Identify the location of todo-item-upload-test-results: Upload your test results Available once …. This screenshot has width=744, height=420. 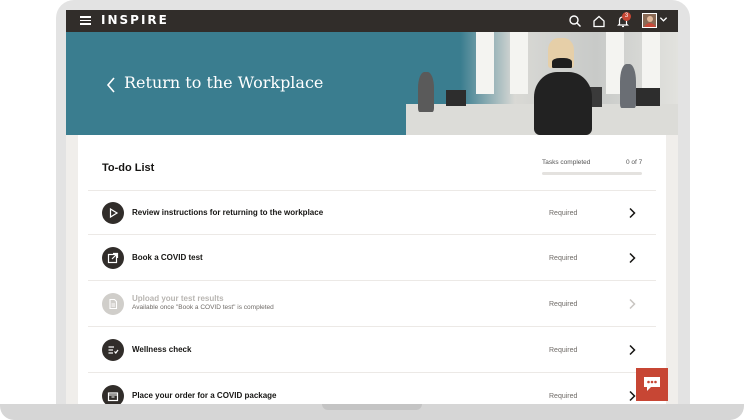
(372, 304).